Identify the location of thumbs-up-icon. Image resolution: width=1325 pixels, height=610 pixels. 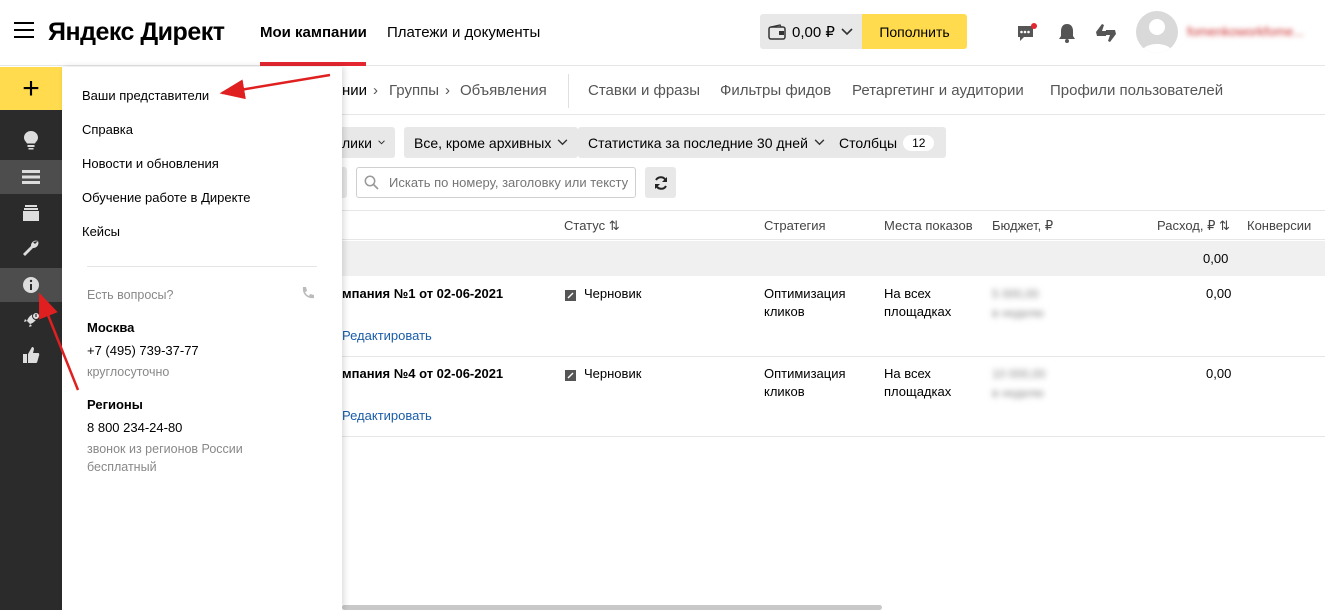
(31, 355).